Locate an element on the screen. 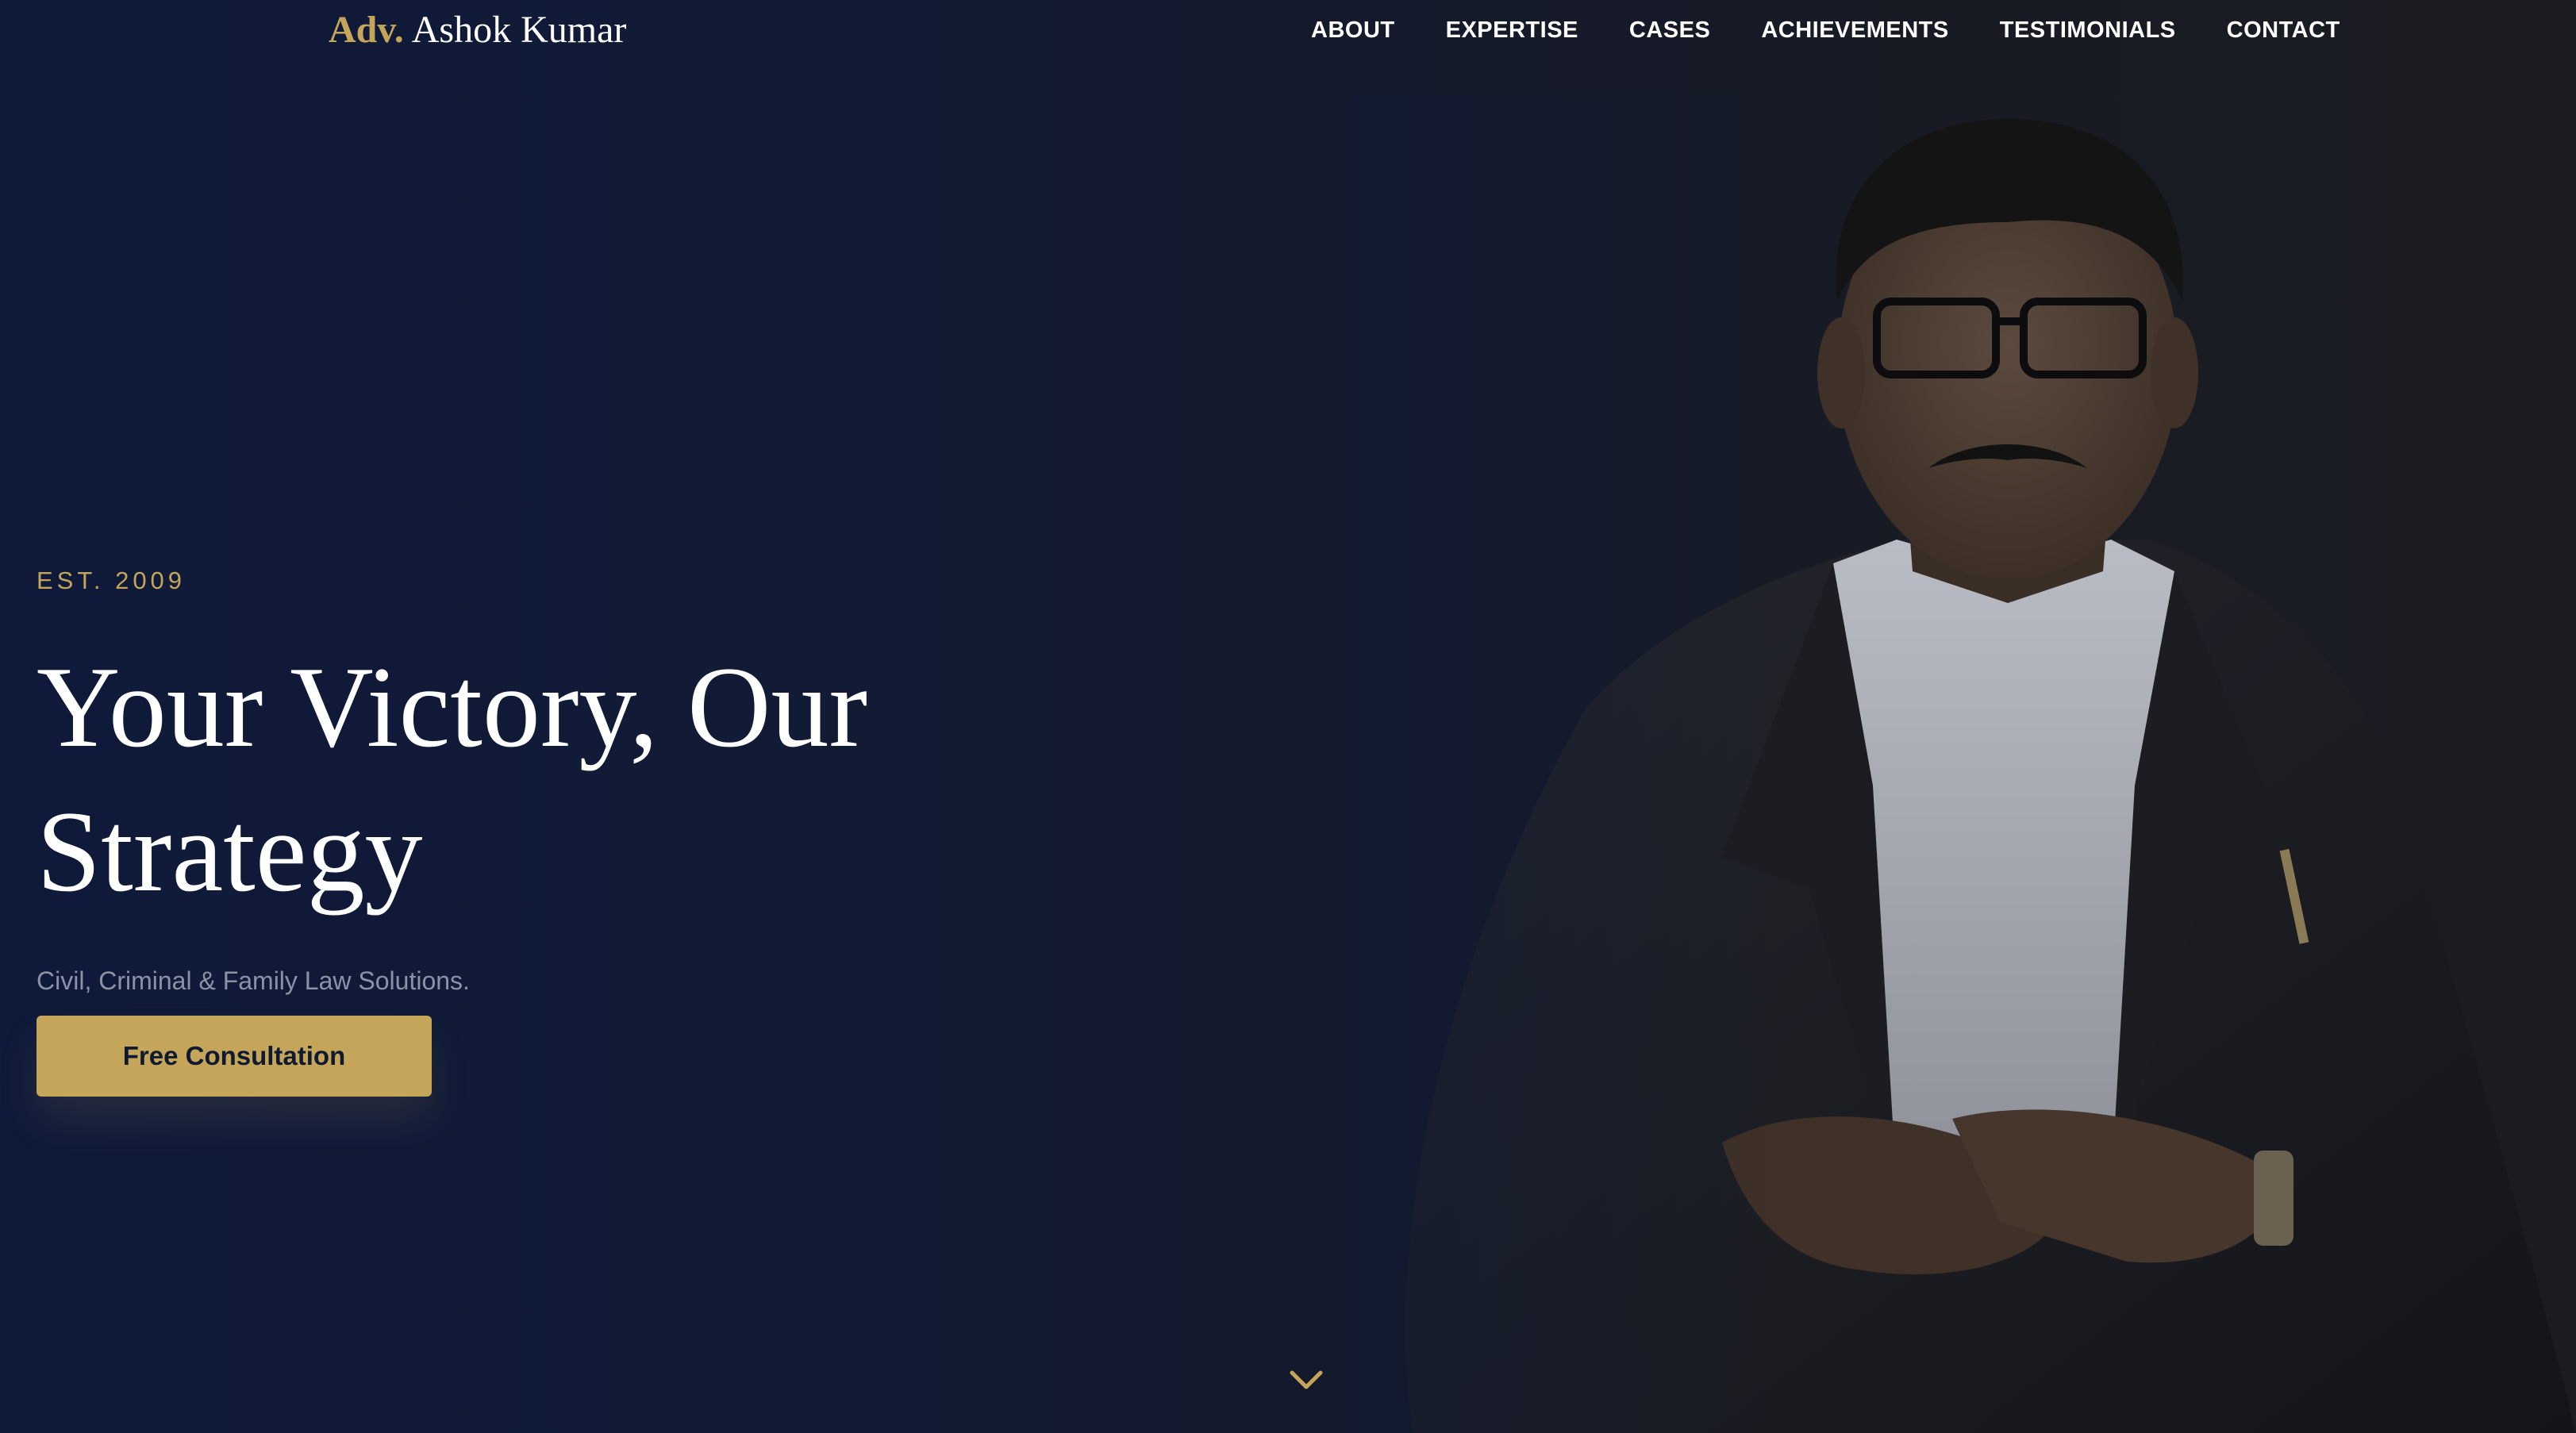  chevron-down-icon is located at coordinates (1306, 1381).